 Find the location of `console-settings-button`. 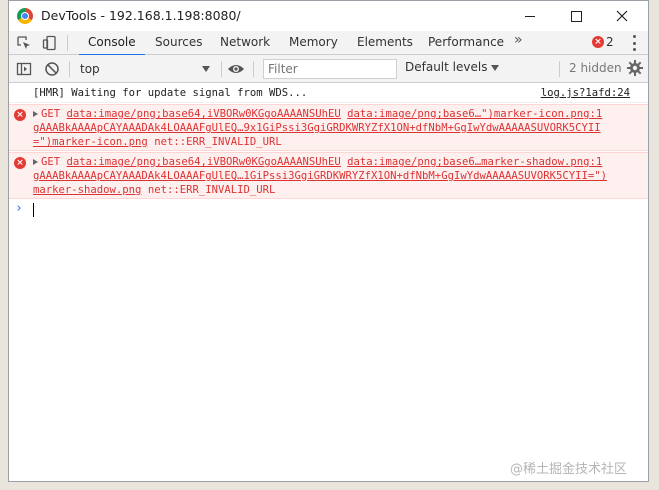

console-settings-button is located at coordinates (635, 68).